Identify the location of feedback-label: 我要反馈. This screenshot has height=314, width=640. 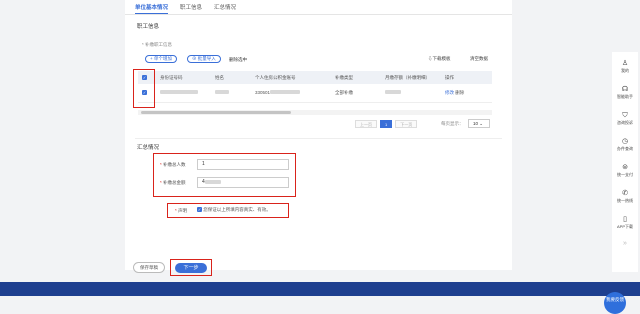
(615, 299).